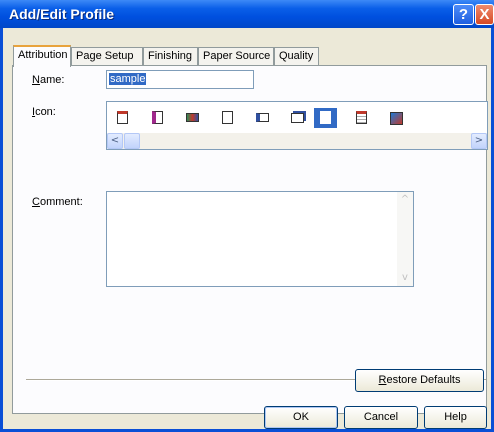 The height and width of the screenshot is (432, 494). I want to click on icon-list: < >, so click(297, 125).